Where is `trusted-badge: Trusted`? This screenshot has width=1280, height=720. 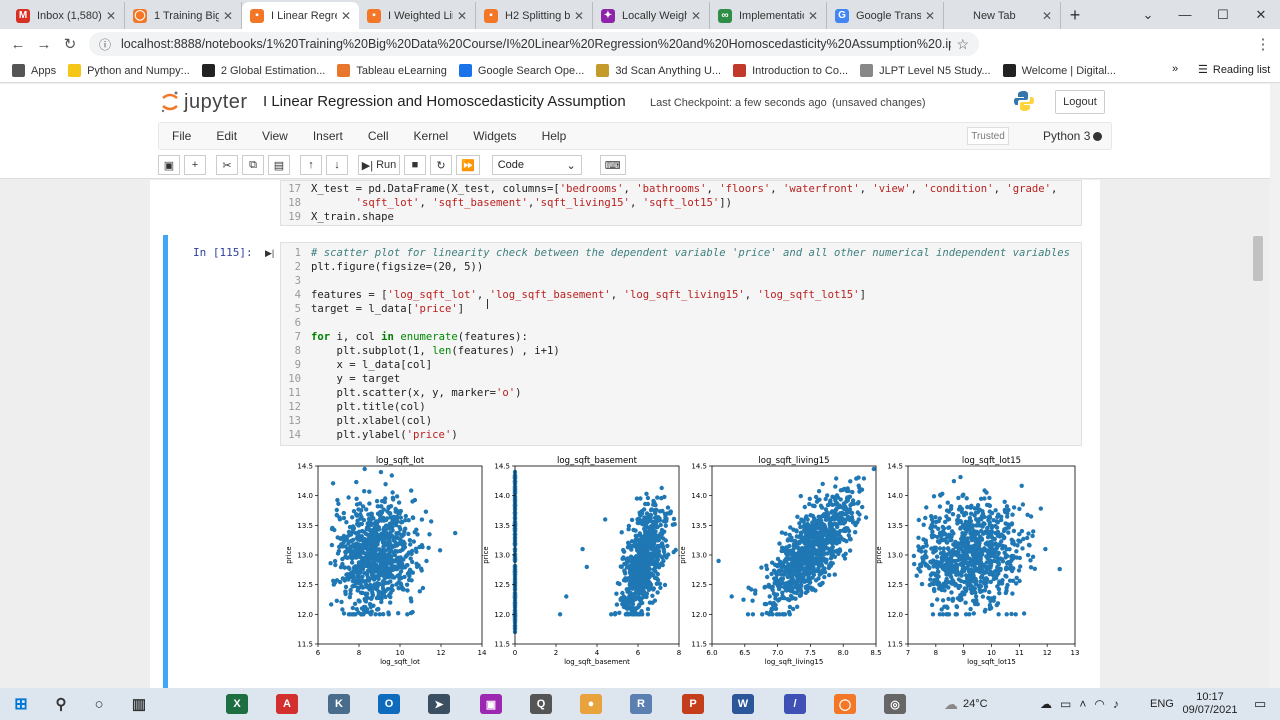 trusted-badge: Trusted is located at coordinates (988, 136).